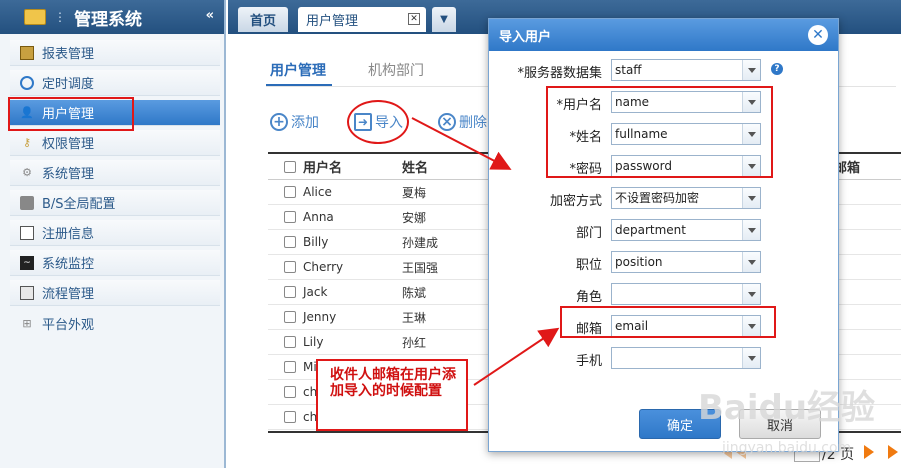  Describe the element at coordinates (414, 342) in the screenshot. I see `cell-fullname: 孙红` at that location.